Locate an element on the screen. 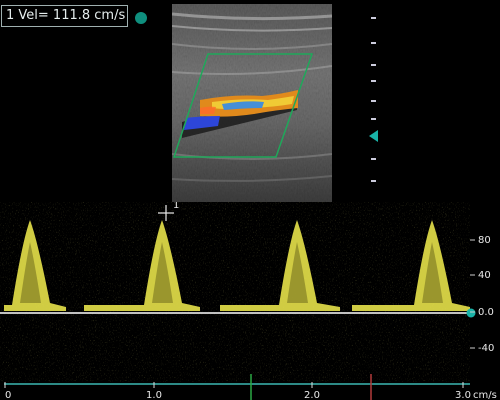 This screenshot has width=500, height=400. velocity-scale: 80 40 0.0 -40 is located at coordinates (482, 294).